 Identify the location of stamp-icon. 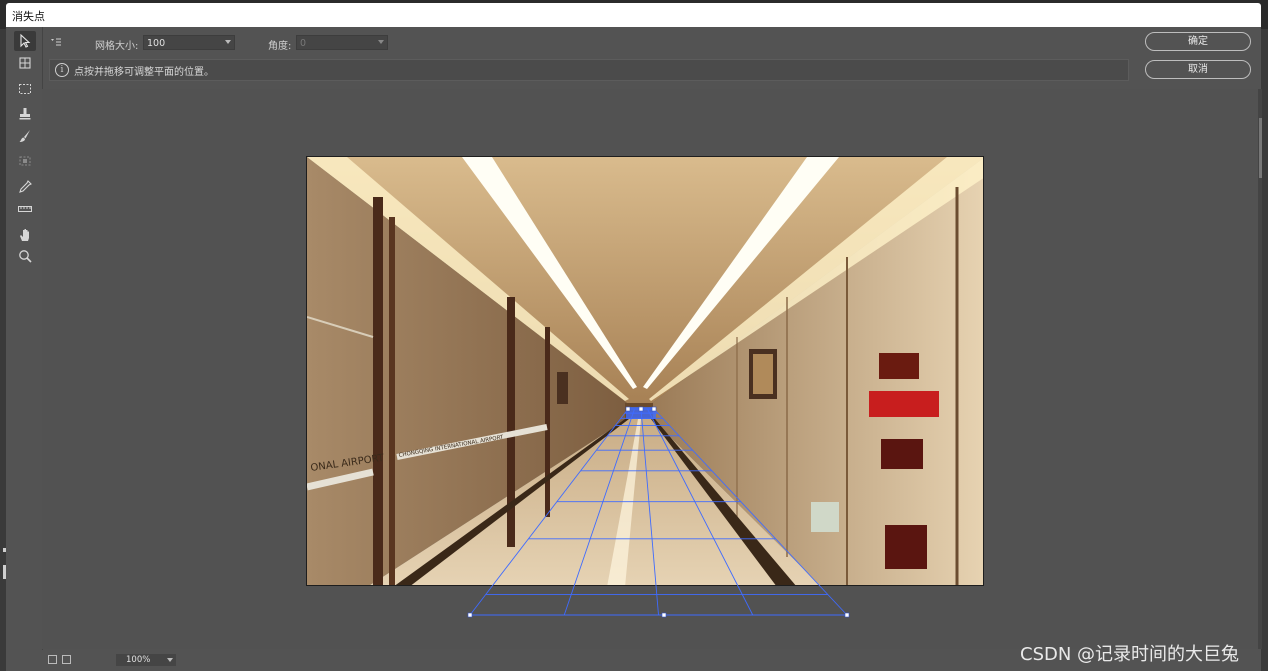
(25, 114).